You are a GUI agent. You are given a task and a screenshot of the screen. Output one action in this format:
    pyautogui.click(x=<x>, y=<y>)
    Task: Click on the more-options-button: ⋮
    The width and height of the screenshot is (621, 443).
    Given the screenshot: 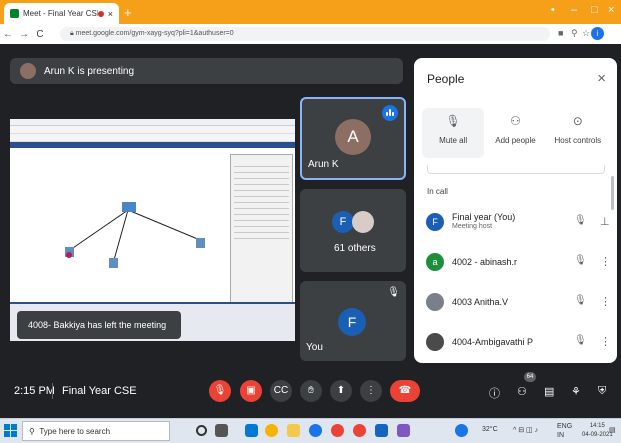 What is the action you would take?
    pyautogui.click(x=371, y=391)
    